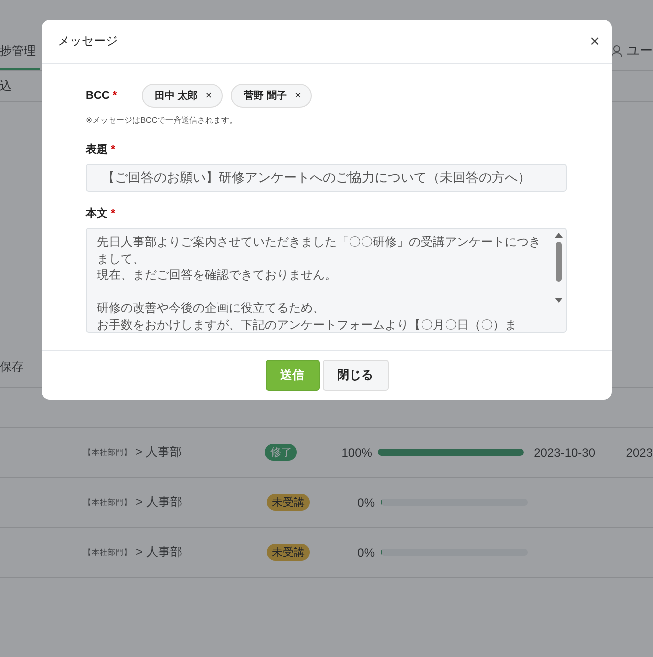 Image resolution: width=653 pixels, height=657 pixels. I want to click on progress-percent: 100%, so click(356, 453).